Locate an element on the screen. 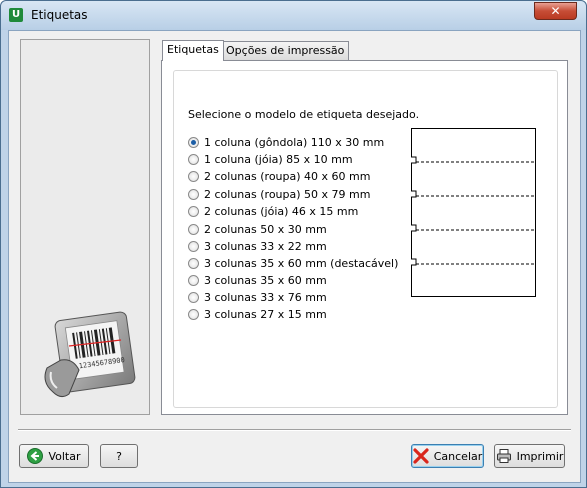 The image size is (587, 488). label-option: 3 colunas 27 x 15 mm is located at coordinates (257, 314).